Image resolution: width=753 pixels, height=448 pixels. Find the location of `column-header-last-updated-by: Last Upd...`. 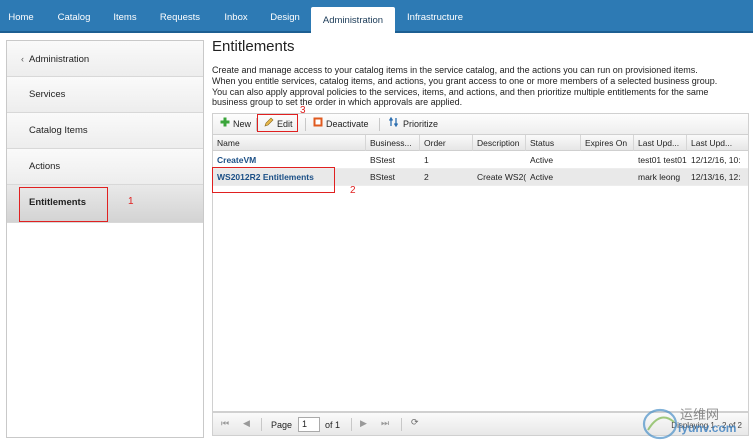

column-header-last-updated-by: Last Upd... is located at coordinates (660, 143).